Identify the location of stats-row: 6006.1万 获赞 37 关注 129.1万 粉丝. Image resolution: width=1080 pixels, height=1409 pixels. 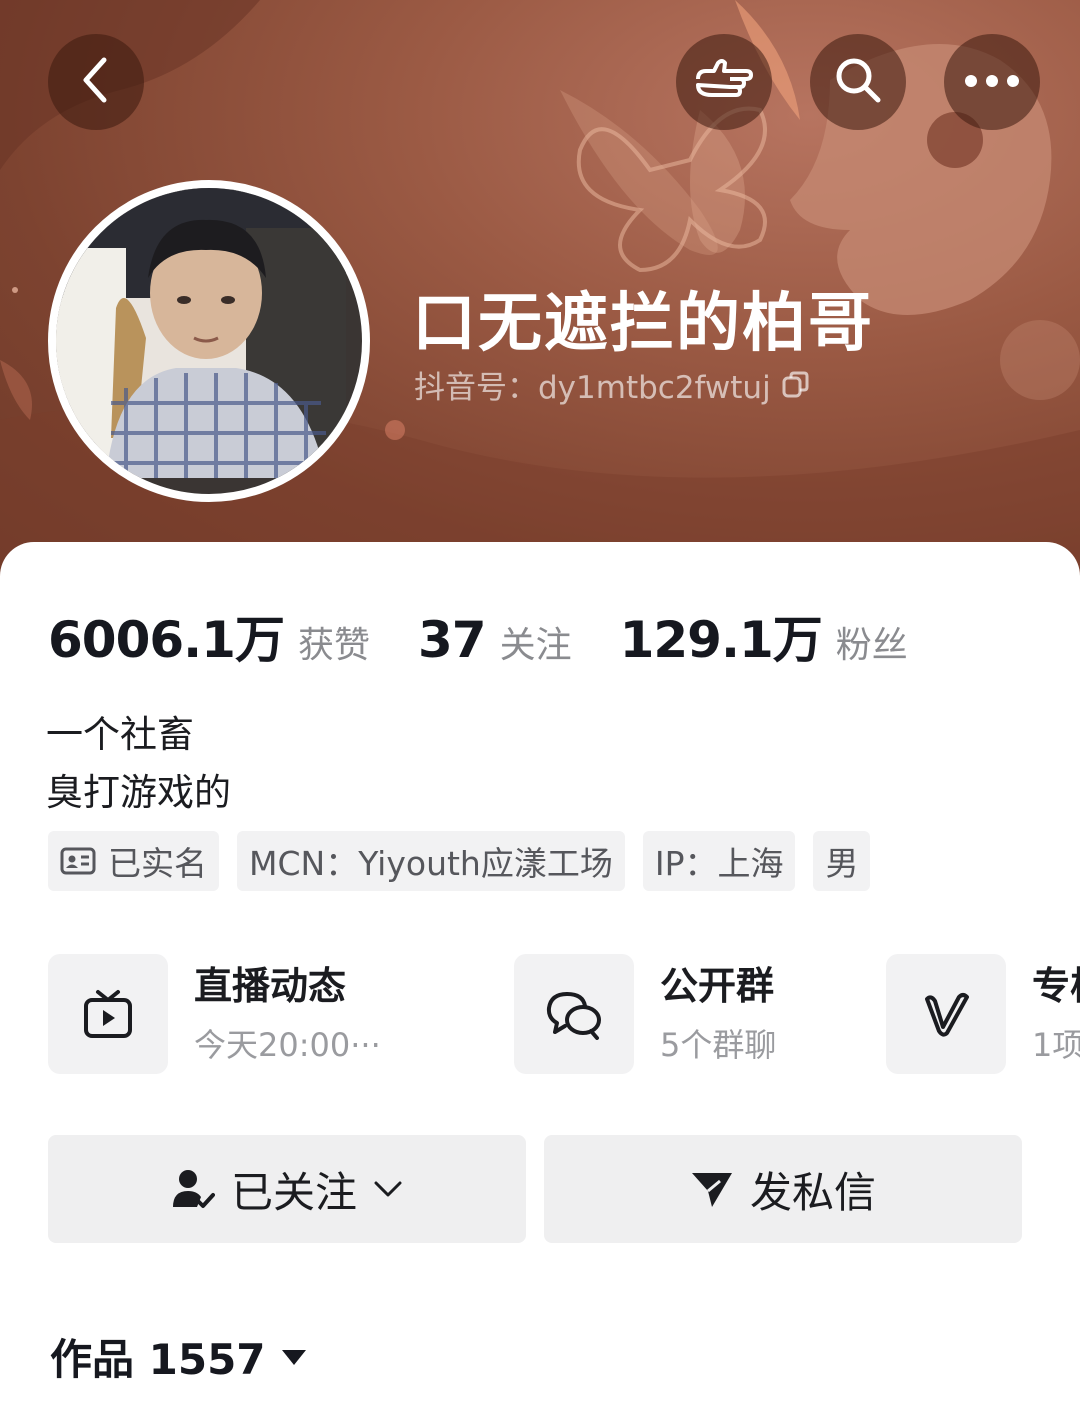
(478, 636).